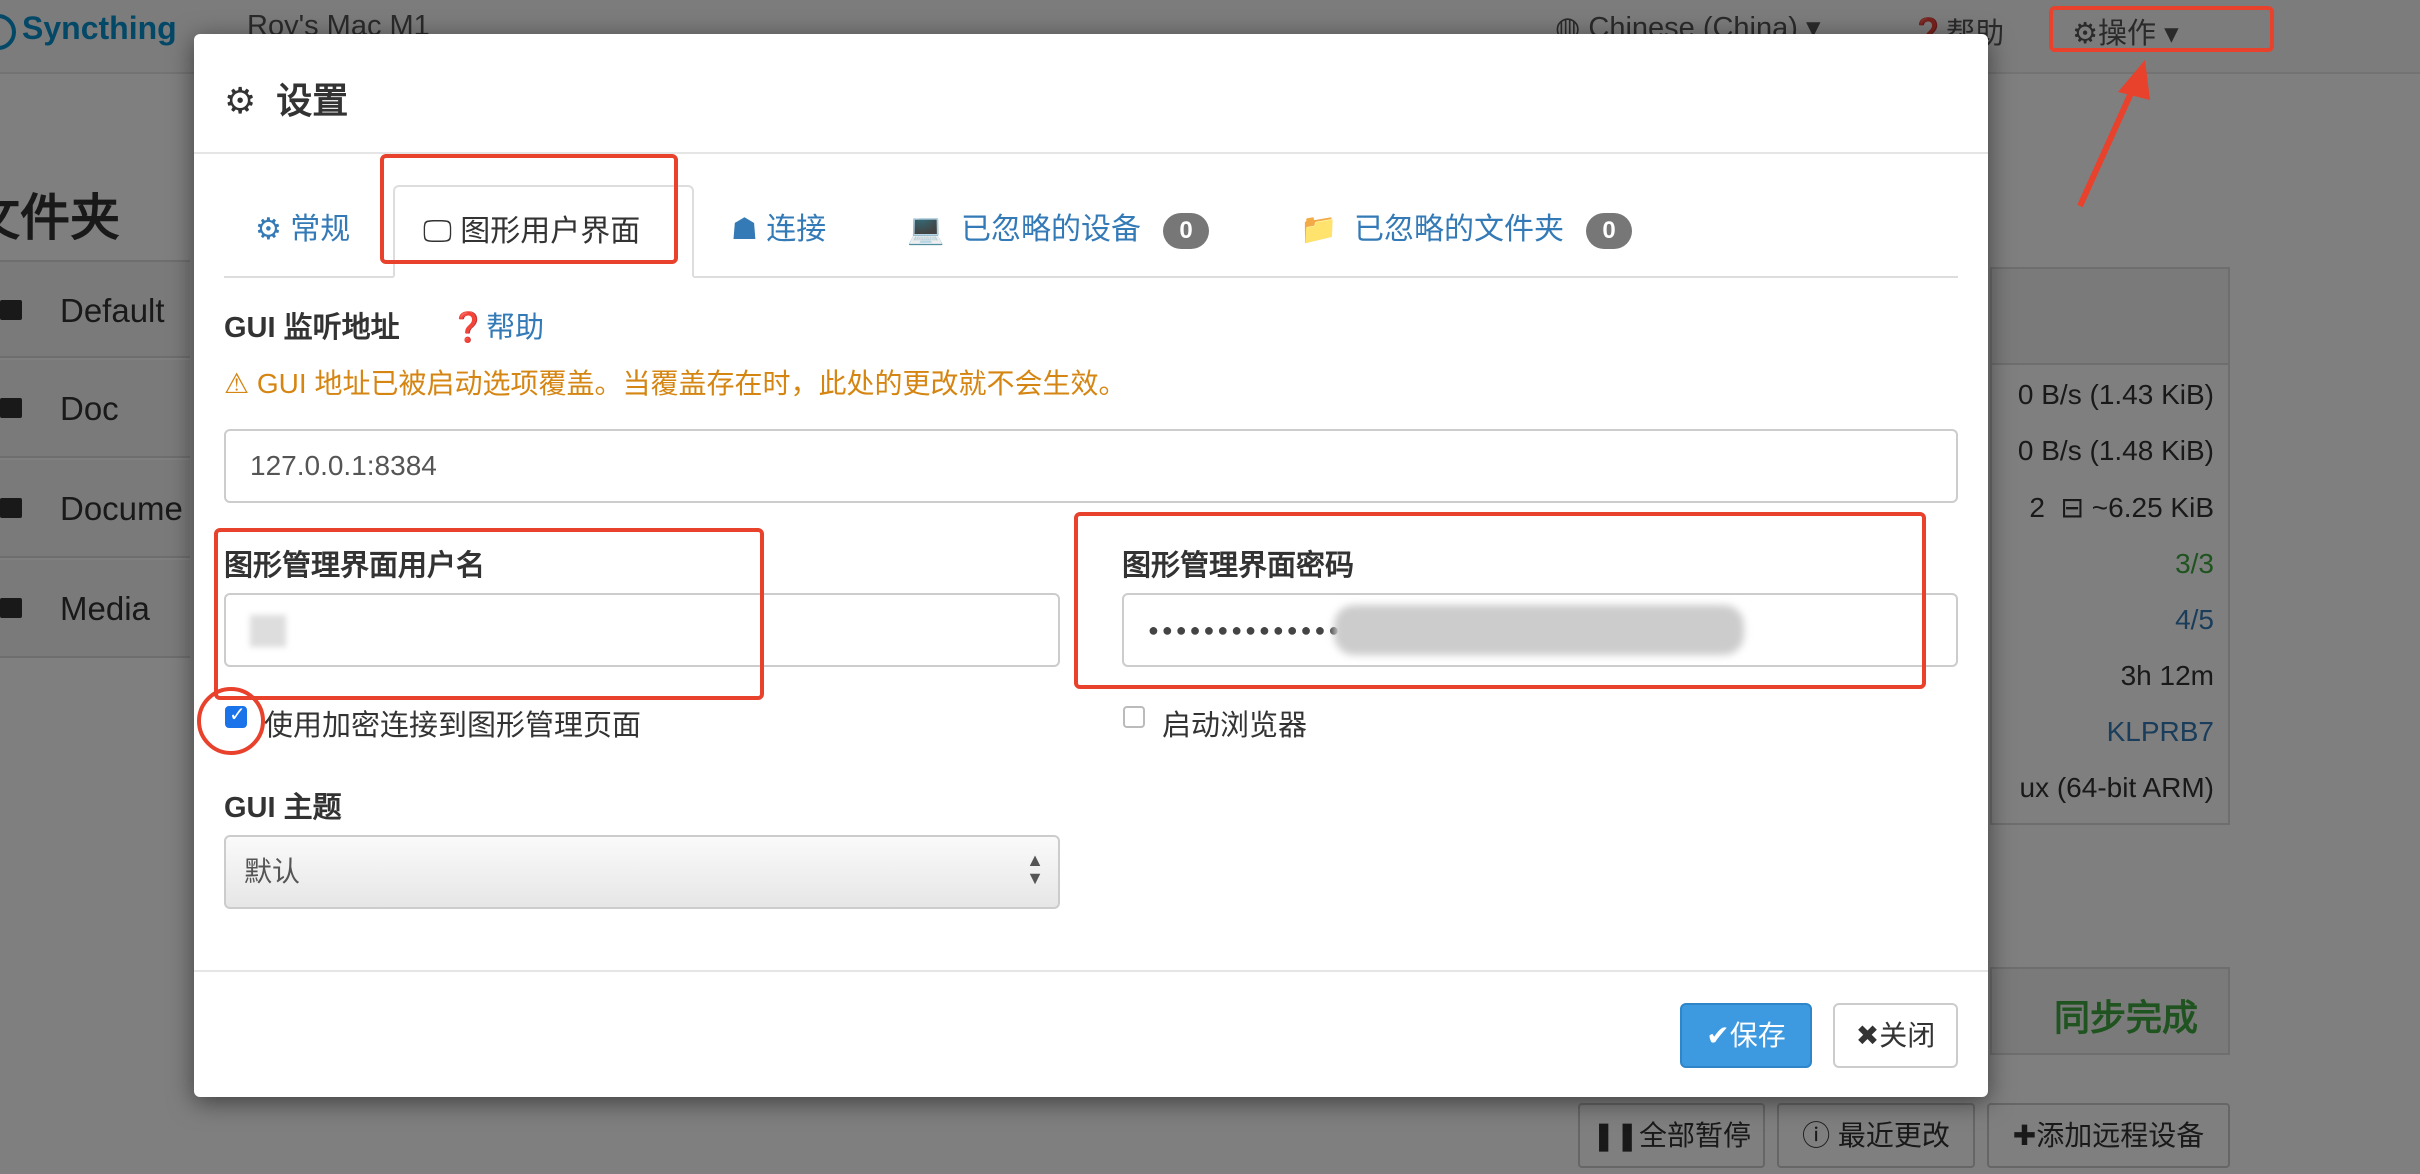 This screenshot has width=2420, height=1174. I want to click on annotation-arrow, so click(2113, 134).